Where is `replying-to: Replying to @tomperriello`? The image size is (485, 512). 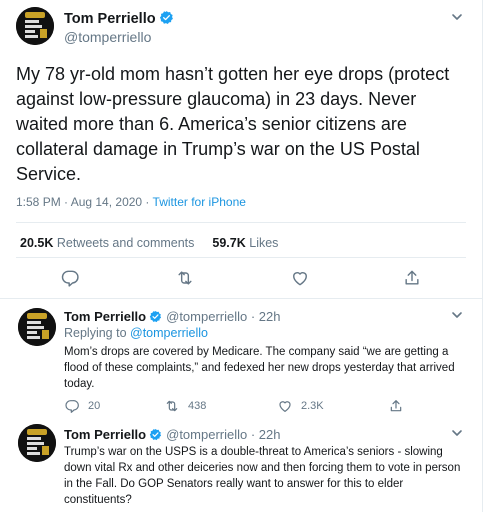
replying-to: Replying to @tomperriello is located at coordinates (136, 333).